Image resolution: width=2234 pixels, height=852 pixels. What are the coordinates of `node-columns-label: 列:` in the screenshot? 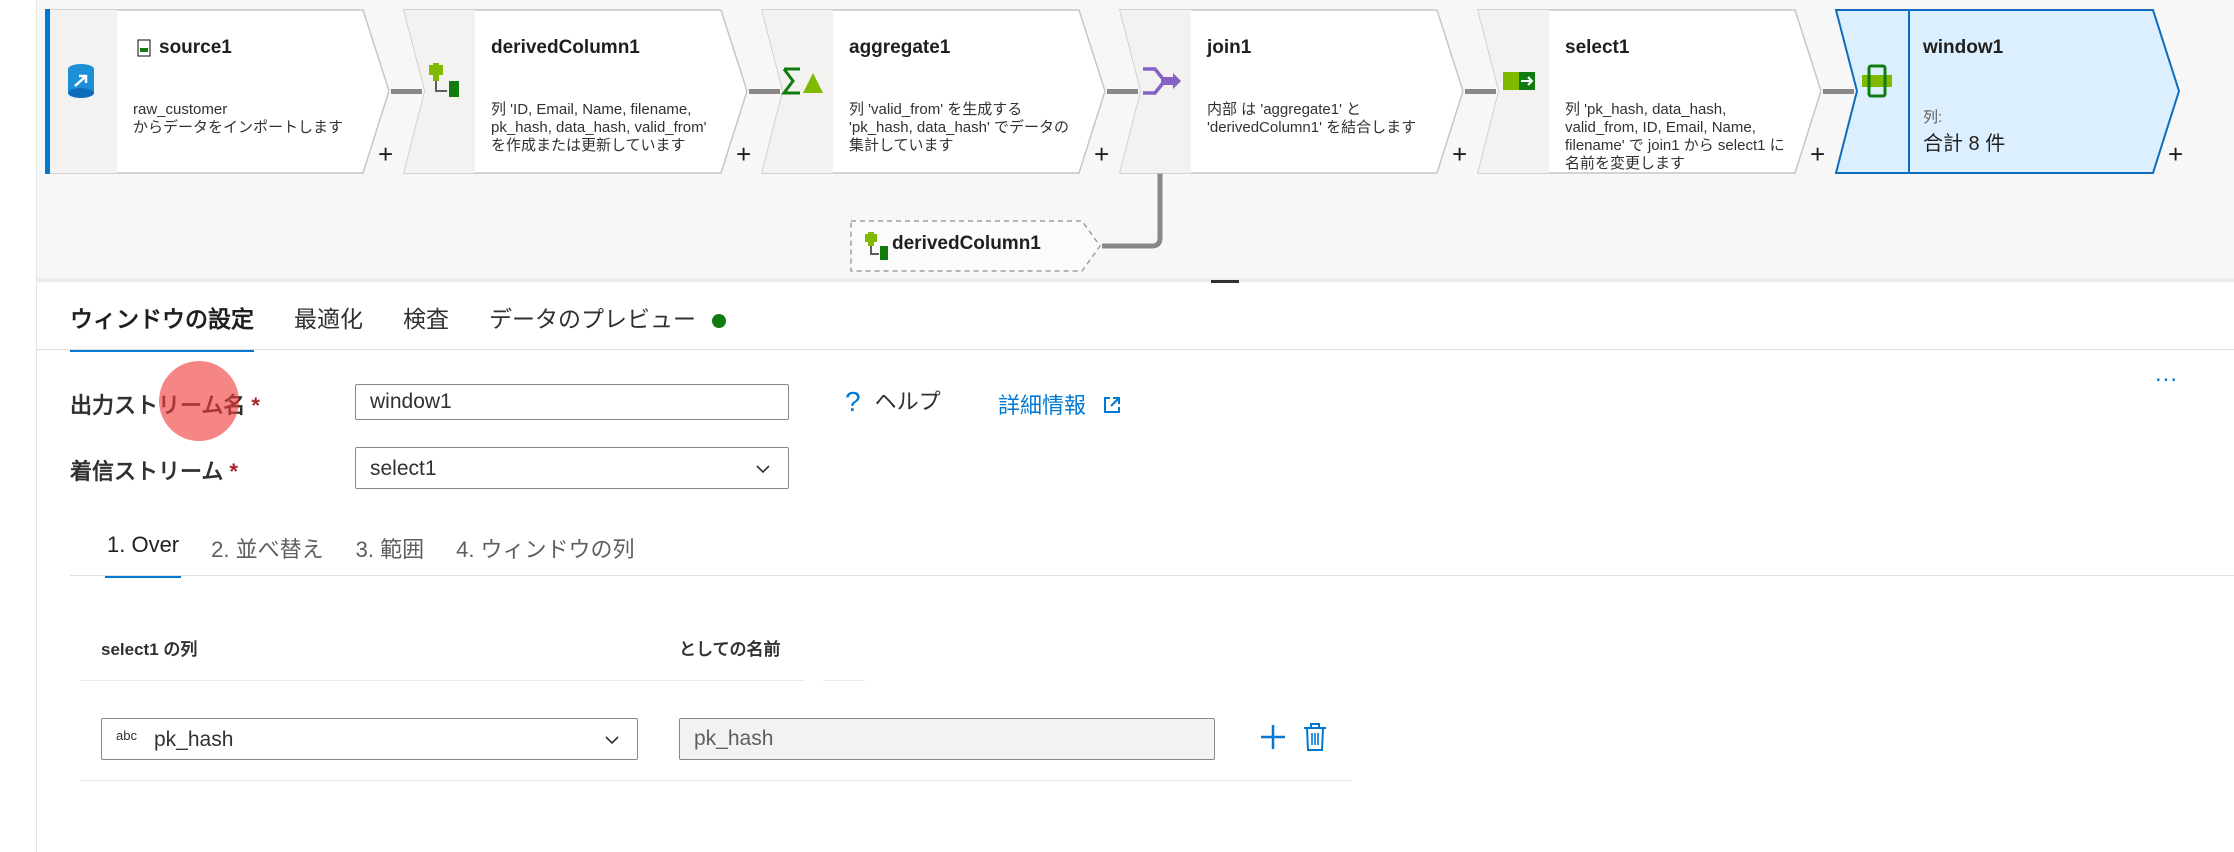 It's located at (1933, 117).